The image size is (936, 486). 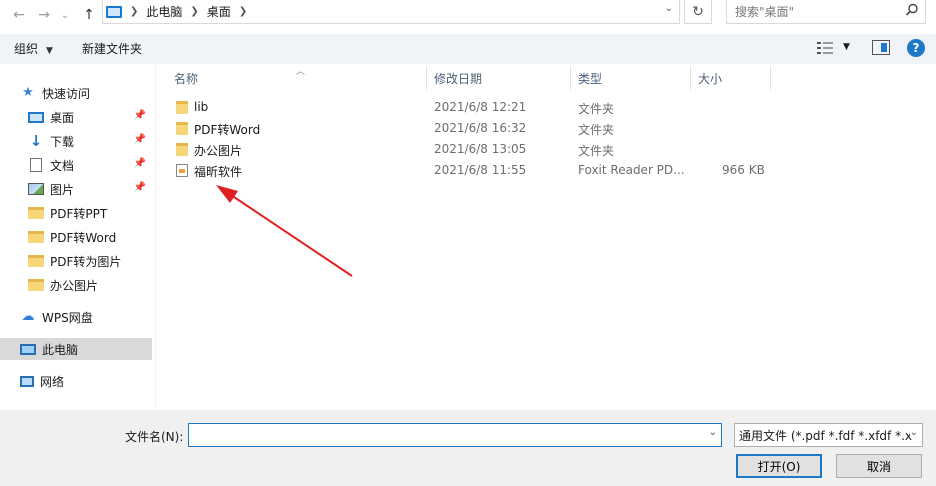 I want to click on address-row: ← → ⌄ ↑ ❯ 此电脑 ❯ 桌面 ❯ ⌄ ↻ 搜索"桌面", so click(x=468, y=17).